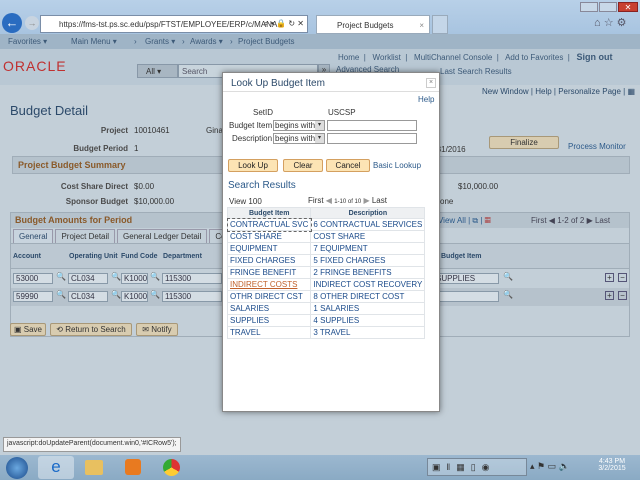 The height and width of the screenshot is (480, 640). I want to click on basic-lookup-link: Basic Lookup, so click(397, 165).